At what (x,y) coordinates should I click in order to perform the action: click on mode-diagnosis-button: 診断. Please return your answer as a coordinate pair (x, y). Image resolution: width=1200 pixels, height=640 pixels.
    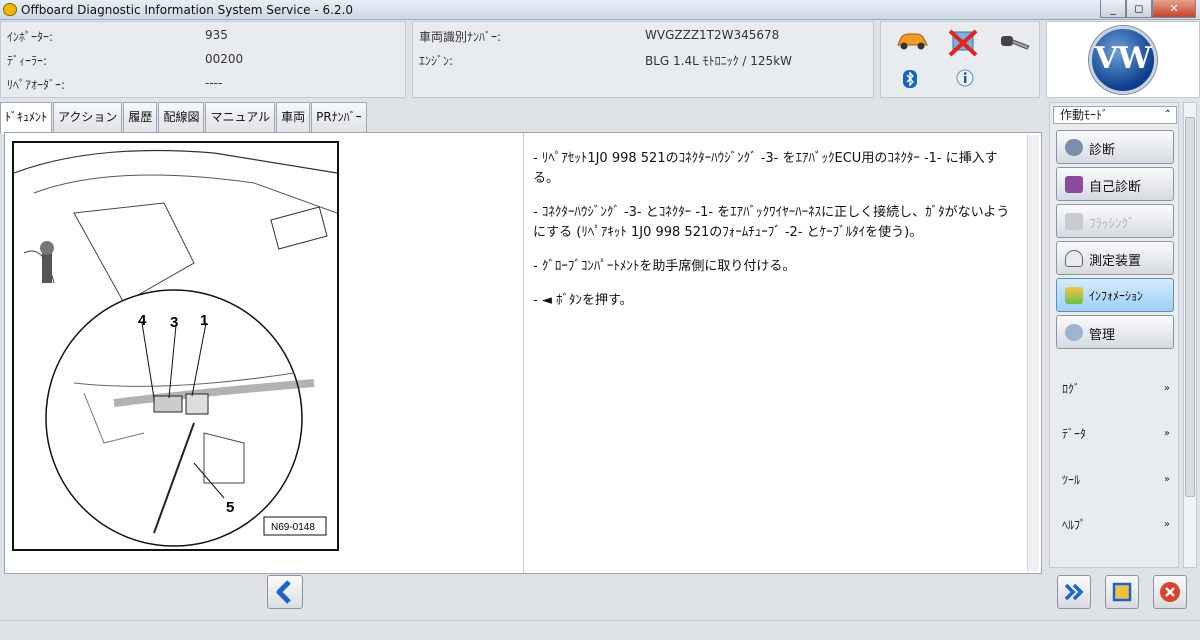
    Looking at the image, I should click on (1115, 147).